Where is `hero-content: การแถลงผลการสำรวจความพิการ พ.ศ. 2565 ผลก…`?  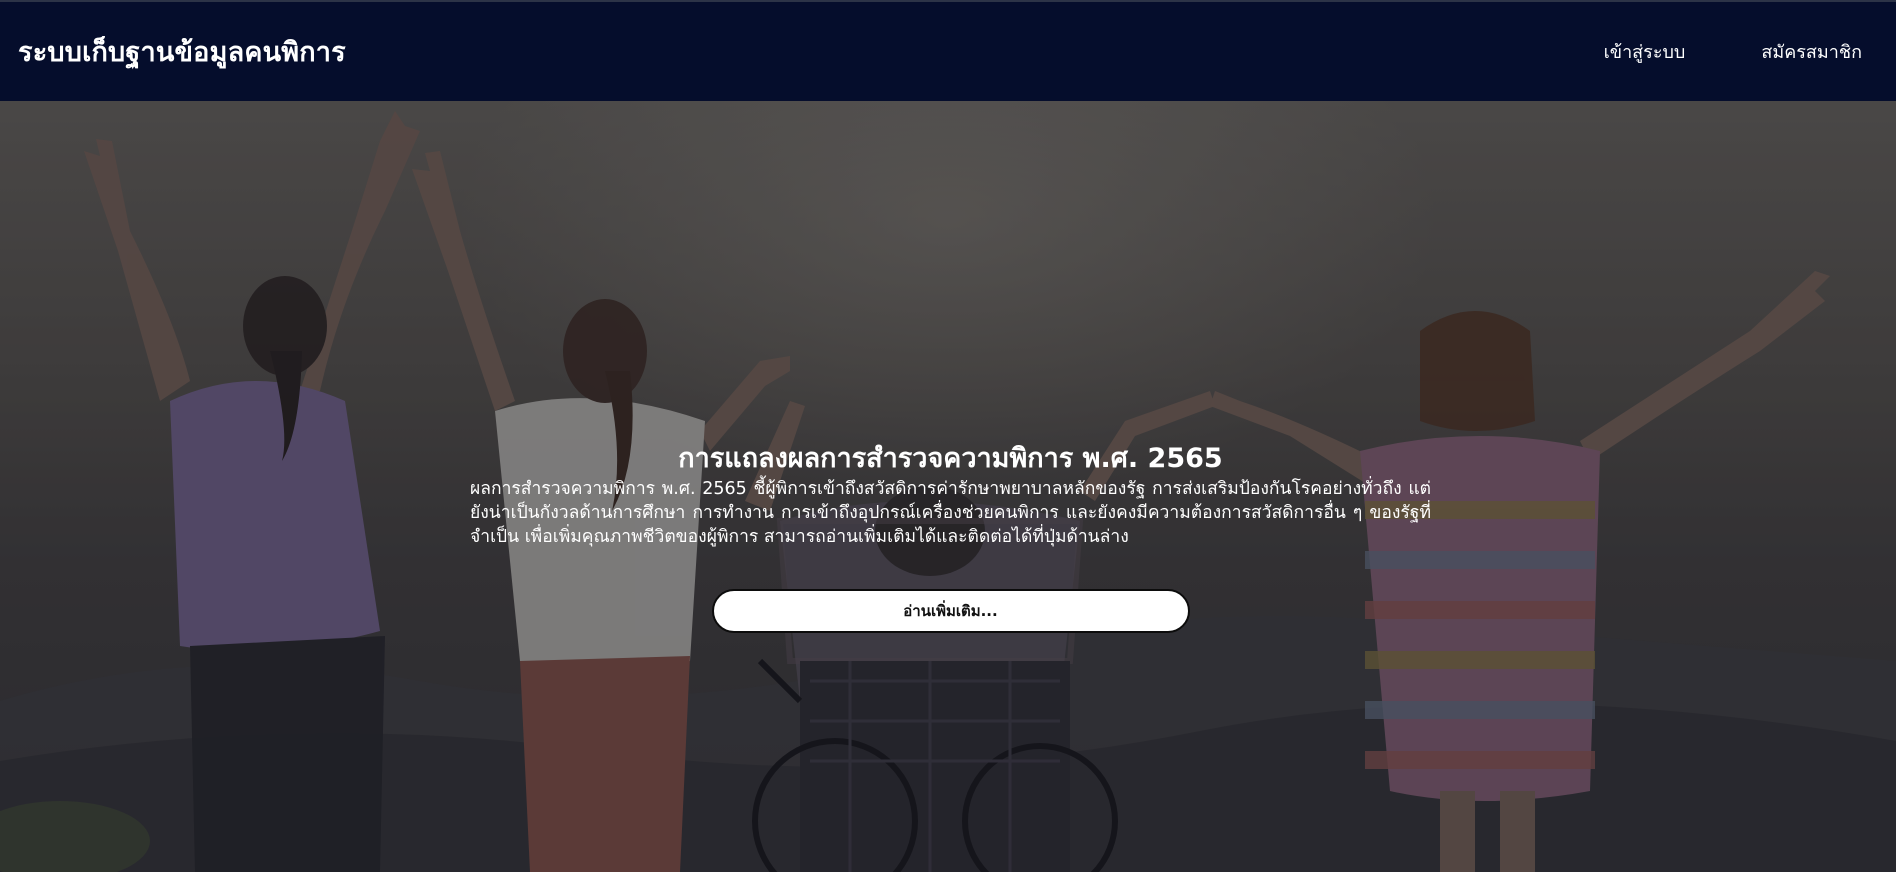 hero-content: การแถลงผลการสำรวจความพิการ พ.ศ. 2565 ผลก… is located at coordinates (950, 537).